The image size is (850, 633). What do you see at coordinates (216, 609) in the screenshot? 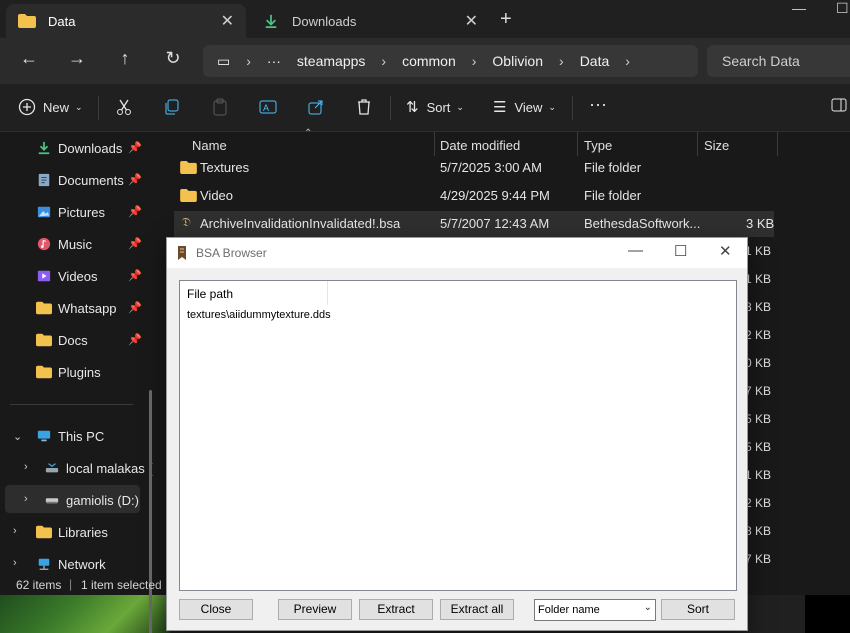
I see `close-button: Close` at bounding box center [216, 609].